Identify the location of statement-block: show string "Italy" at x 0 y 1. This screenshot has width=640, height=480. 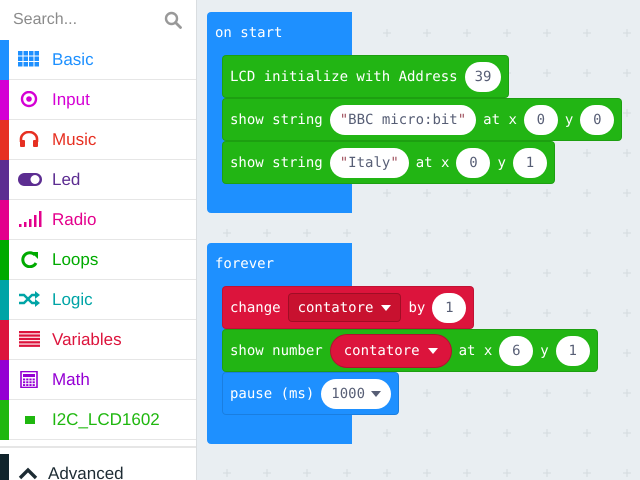
(388, 162).